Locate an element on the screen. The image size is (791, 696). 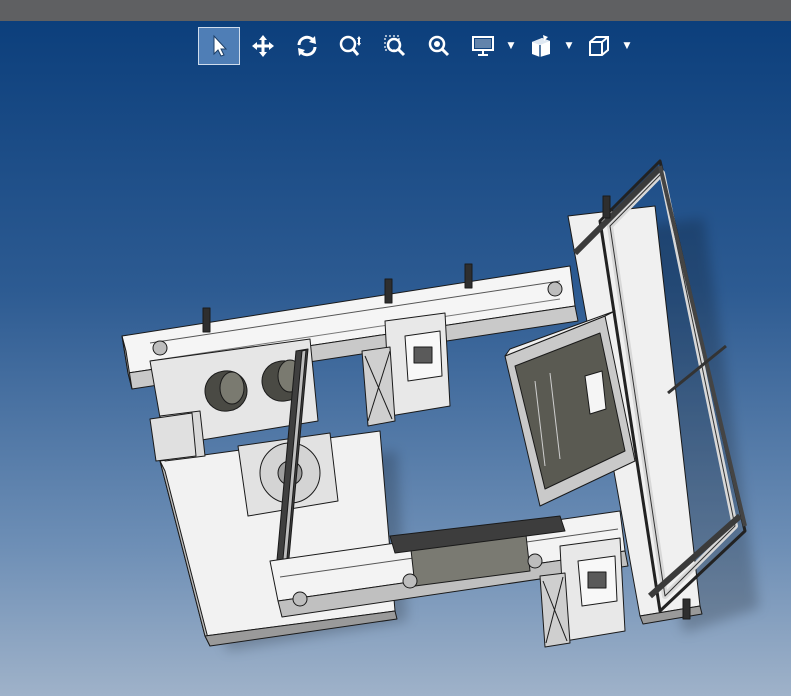
select-tool-button is located at coordinates (219, 46).